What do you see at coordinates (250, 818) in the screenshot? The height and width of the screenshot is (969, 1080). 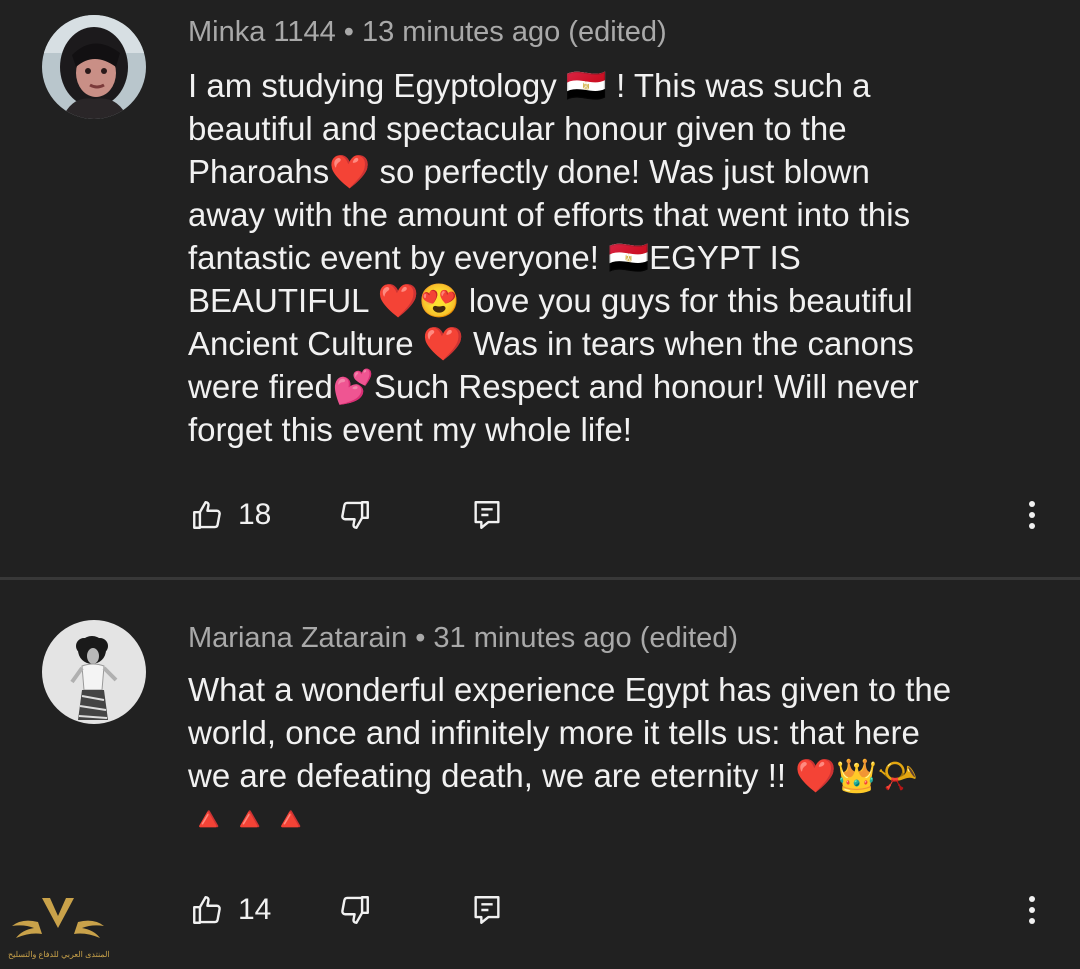 I see `comment-line: 🔺🔺🔺` at bounding box center [250, 818].